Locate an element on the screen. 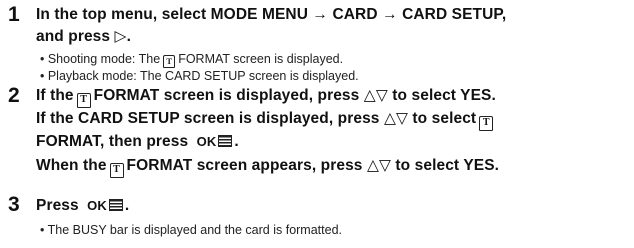 This screenshot has width=634, height=248. step-text: Press OK. is located at coordinates (82, 206).